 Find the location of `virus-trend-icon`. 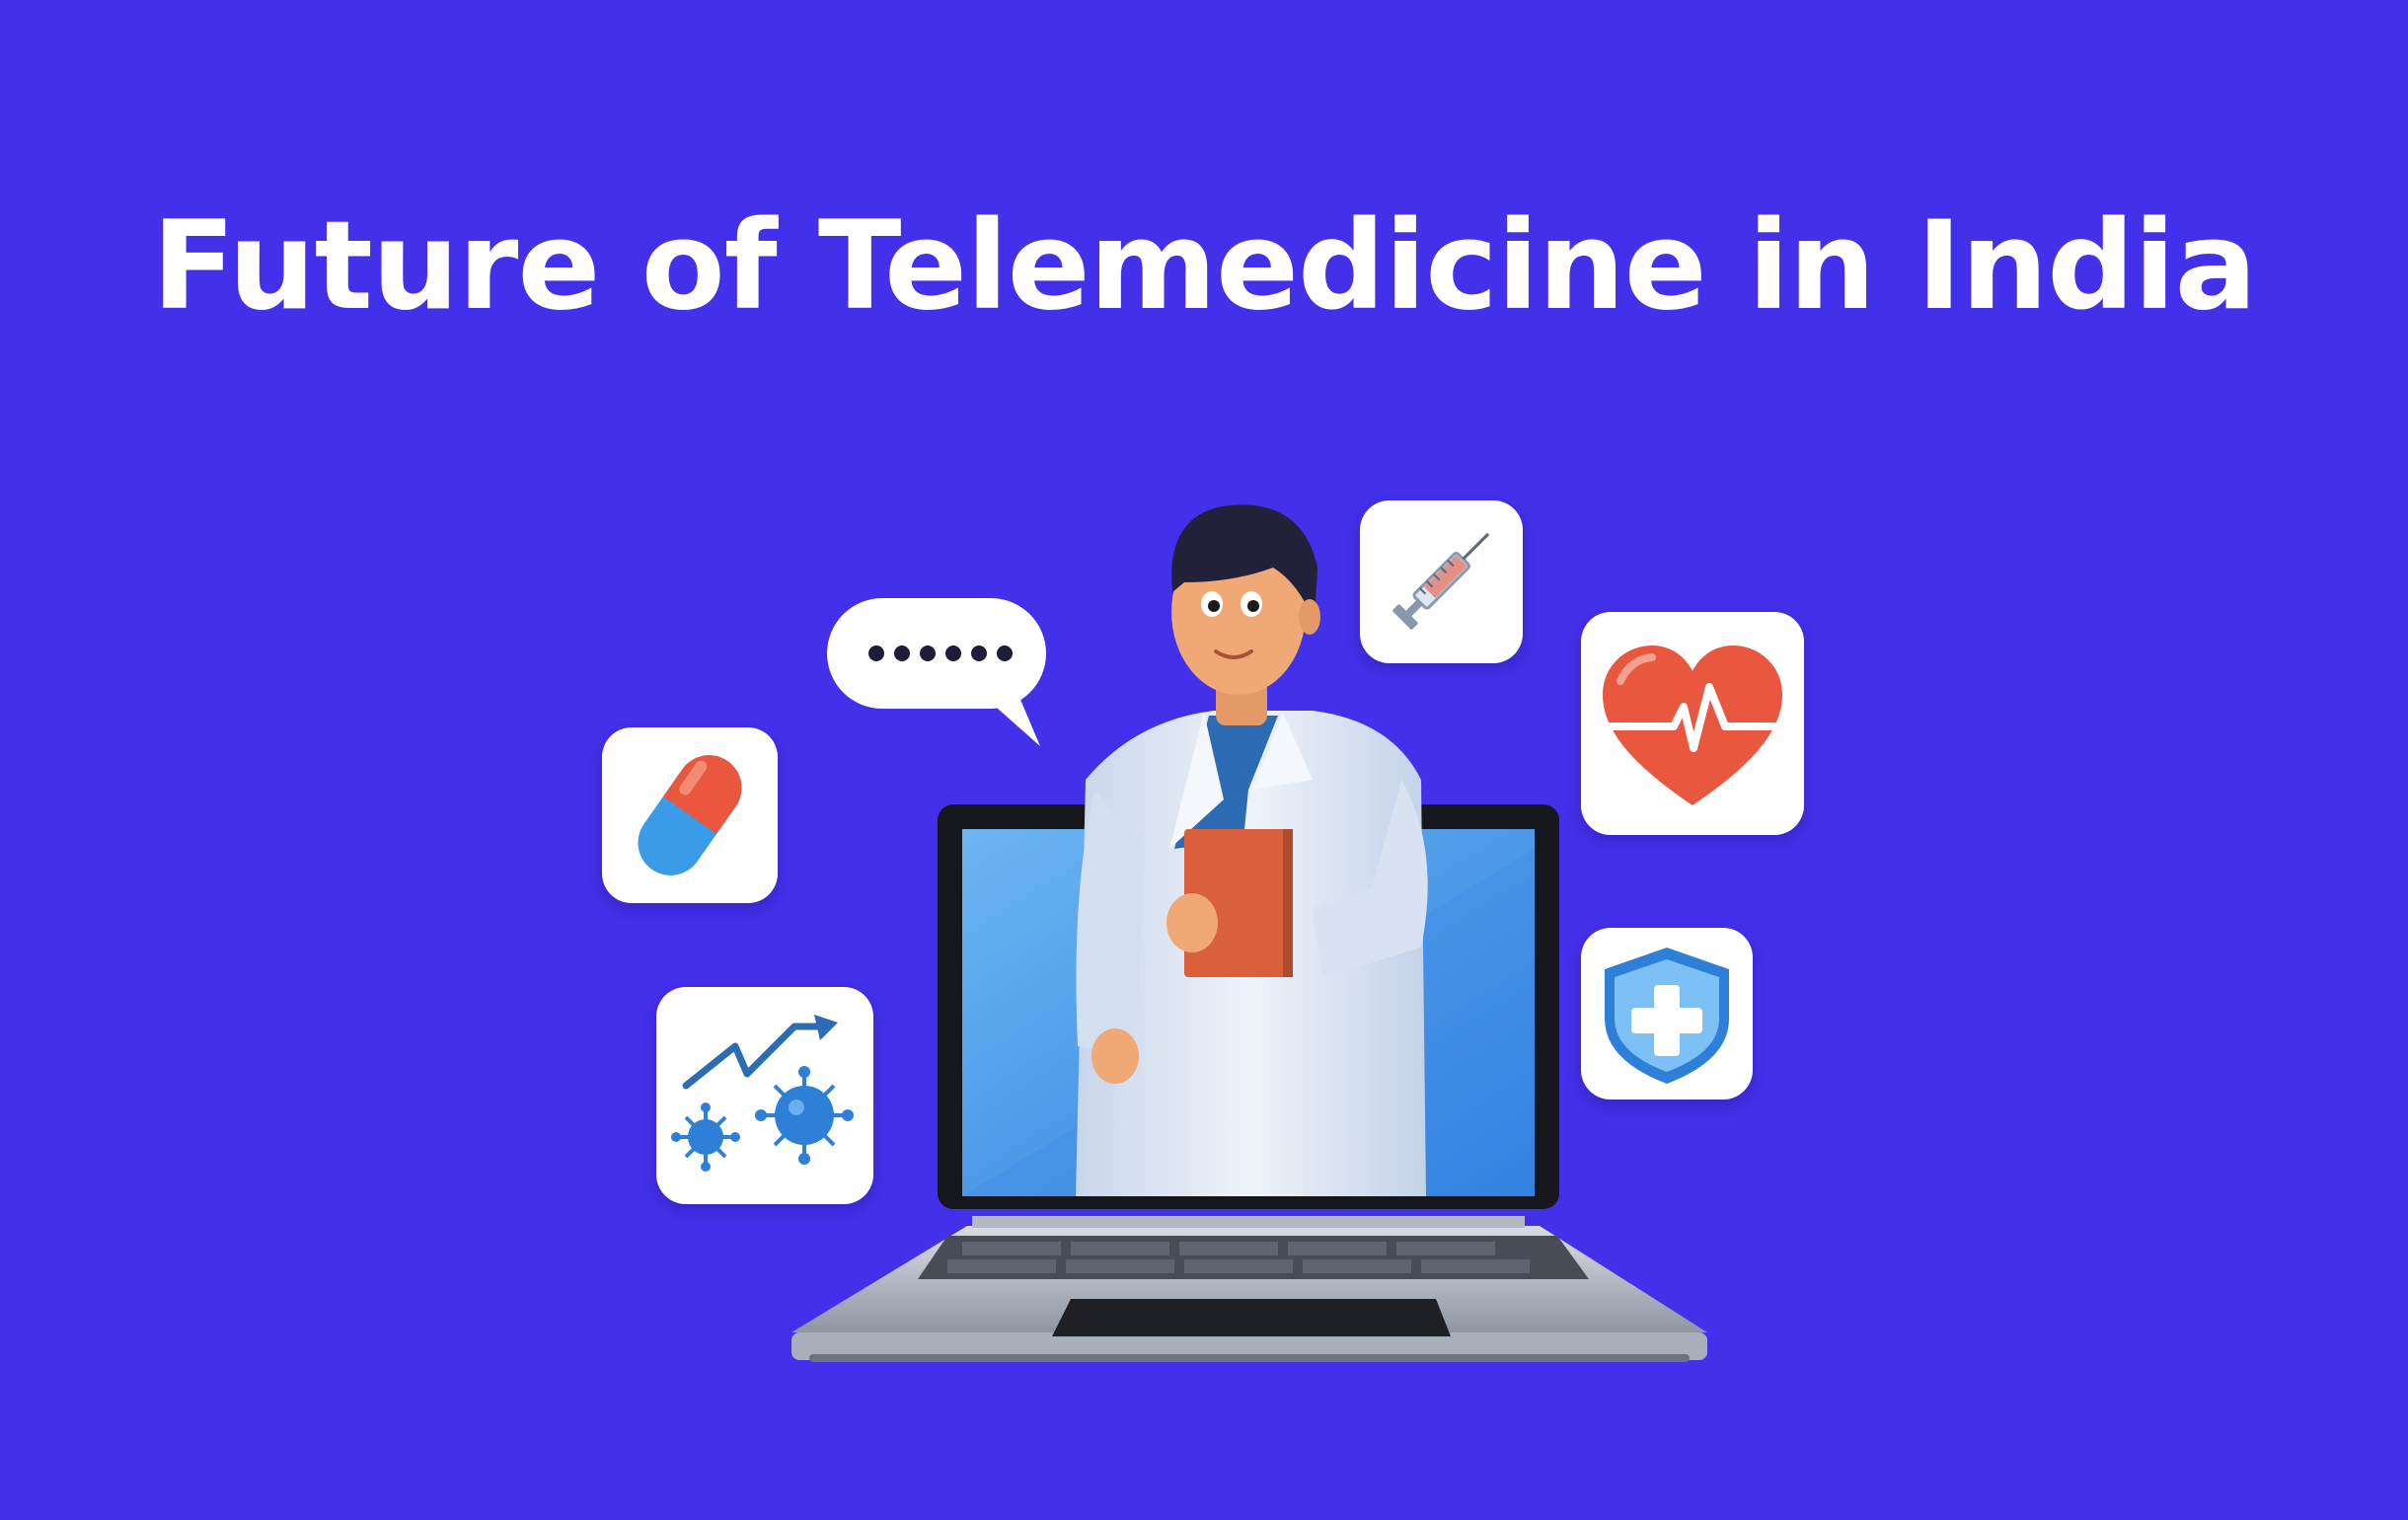

virus-trend-icon is located at coordinates (763, 1093).